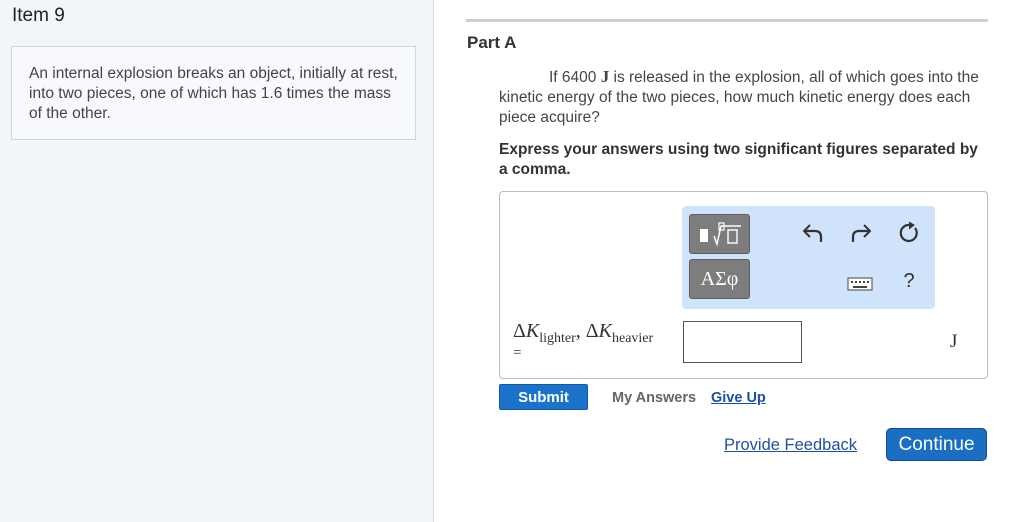 The image size is (1010, 522). I want to click on help-icon: ?, so click(909, 280).